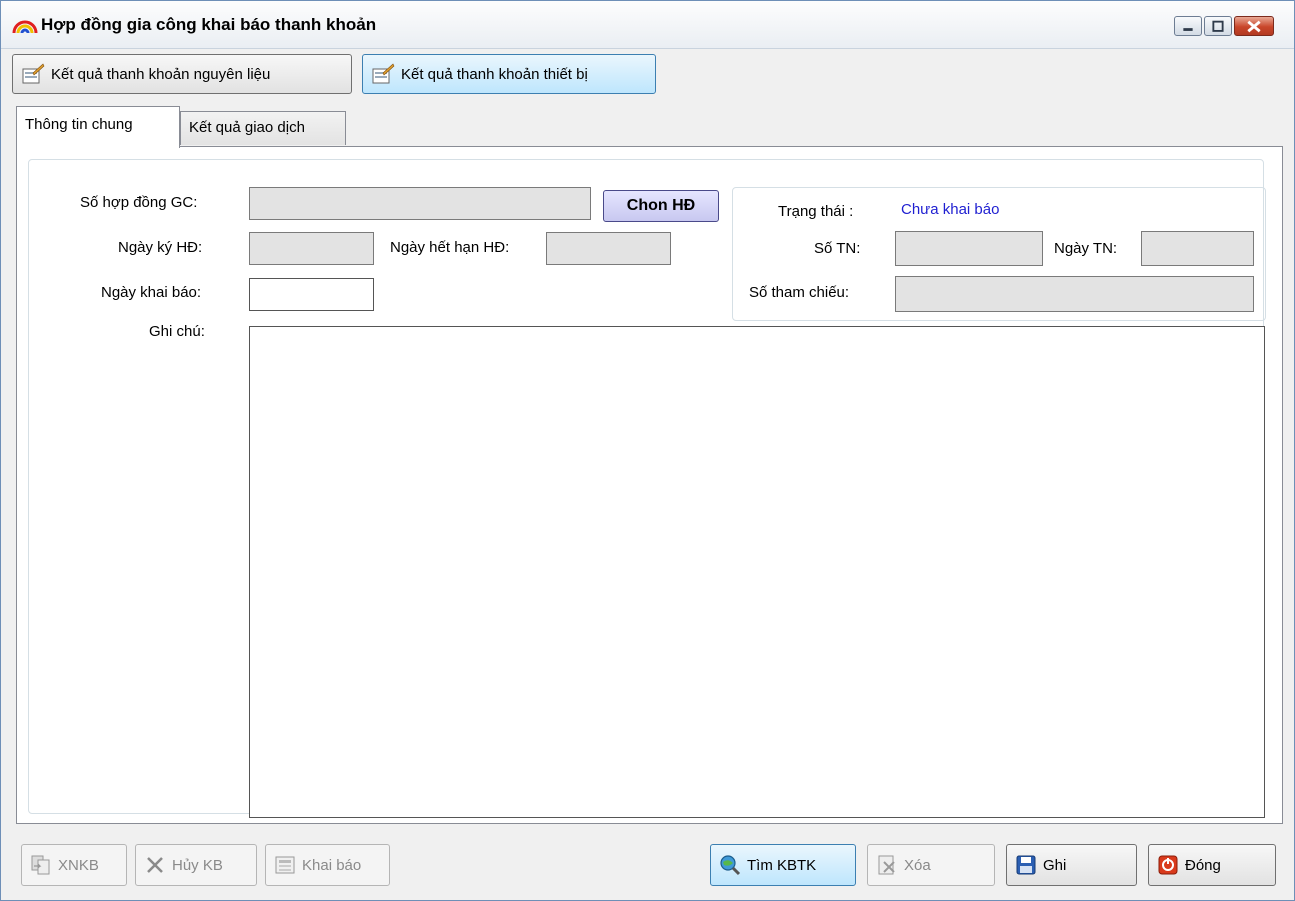  What do you see at coordinates (1197, 248) in the screenshot?
I see `ngay-tn-field` at bounding box center [1197, 248].